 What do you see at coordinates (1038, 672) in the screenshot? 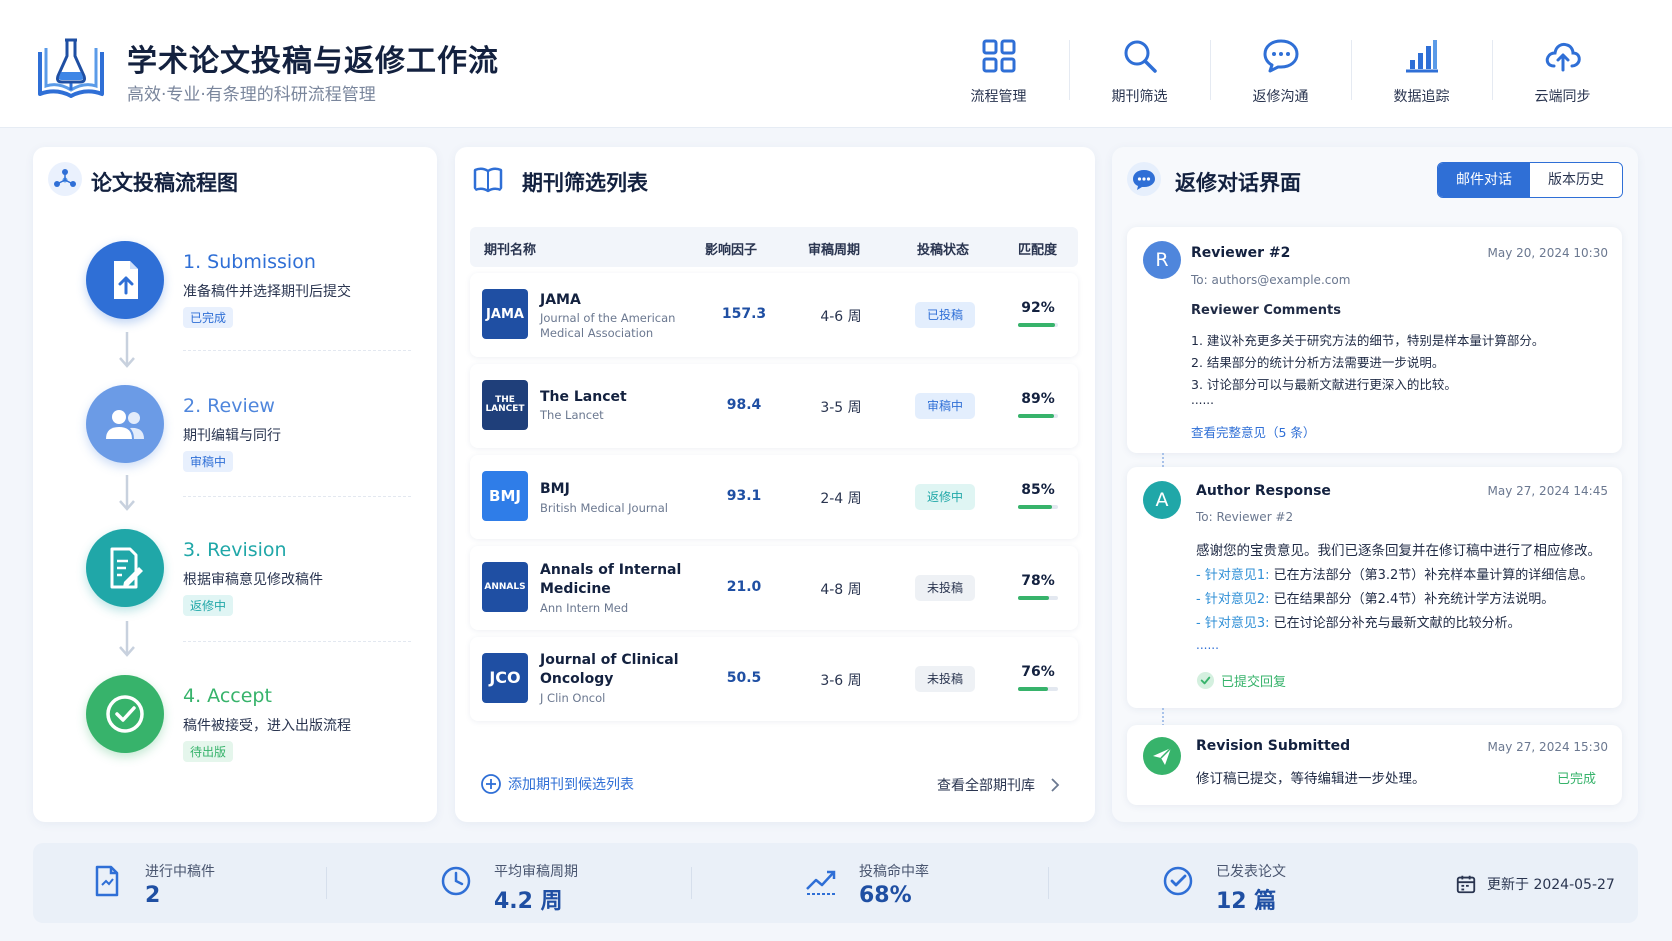
I see `match-score: 76%` at bounding box center [1038, 672].